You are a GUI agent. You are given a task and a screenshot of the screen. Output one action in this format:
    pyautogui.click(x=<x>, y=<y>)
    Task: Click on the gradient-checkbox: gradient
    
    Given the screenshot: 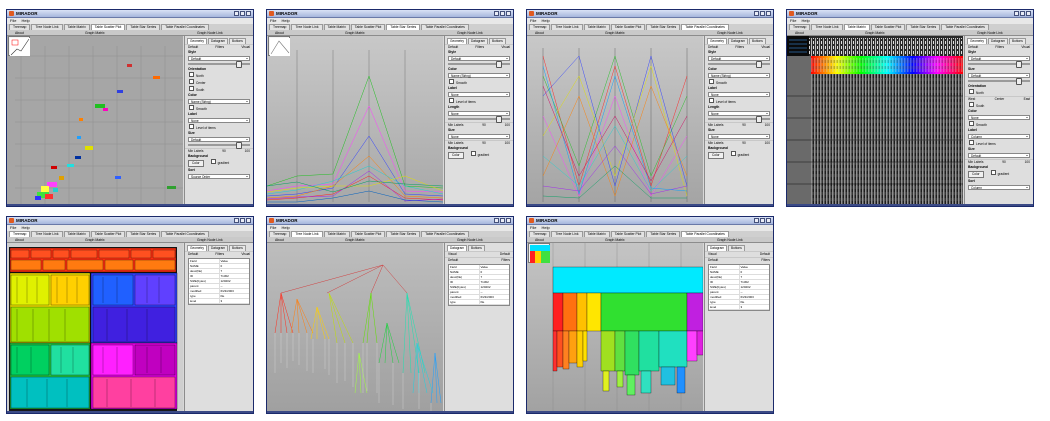 What is the action you would take?
    pyautogui.click(x=740, y=155)
    